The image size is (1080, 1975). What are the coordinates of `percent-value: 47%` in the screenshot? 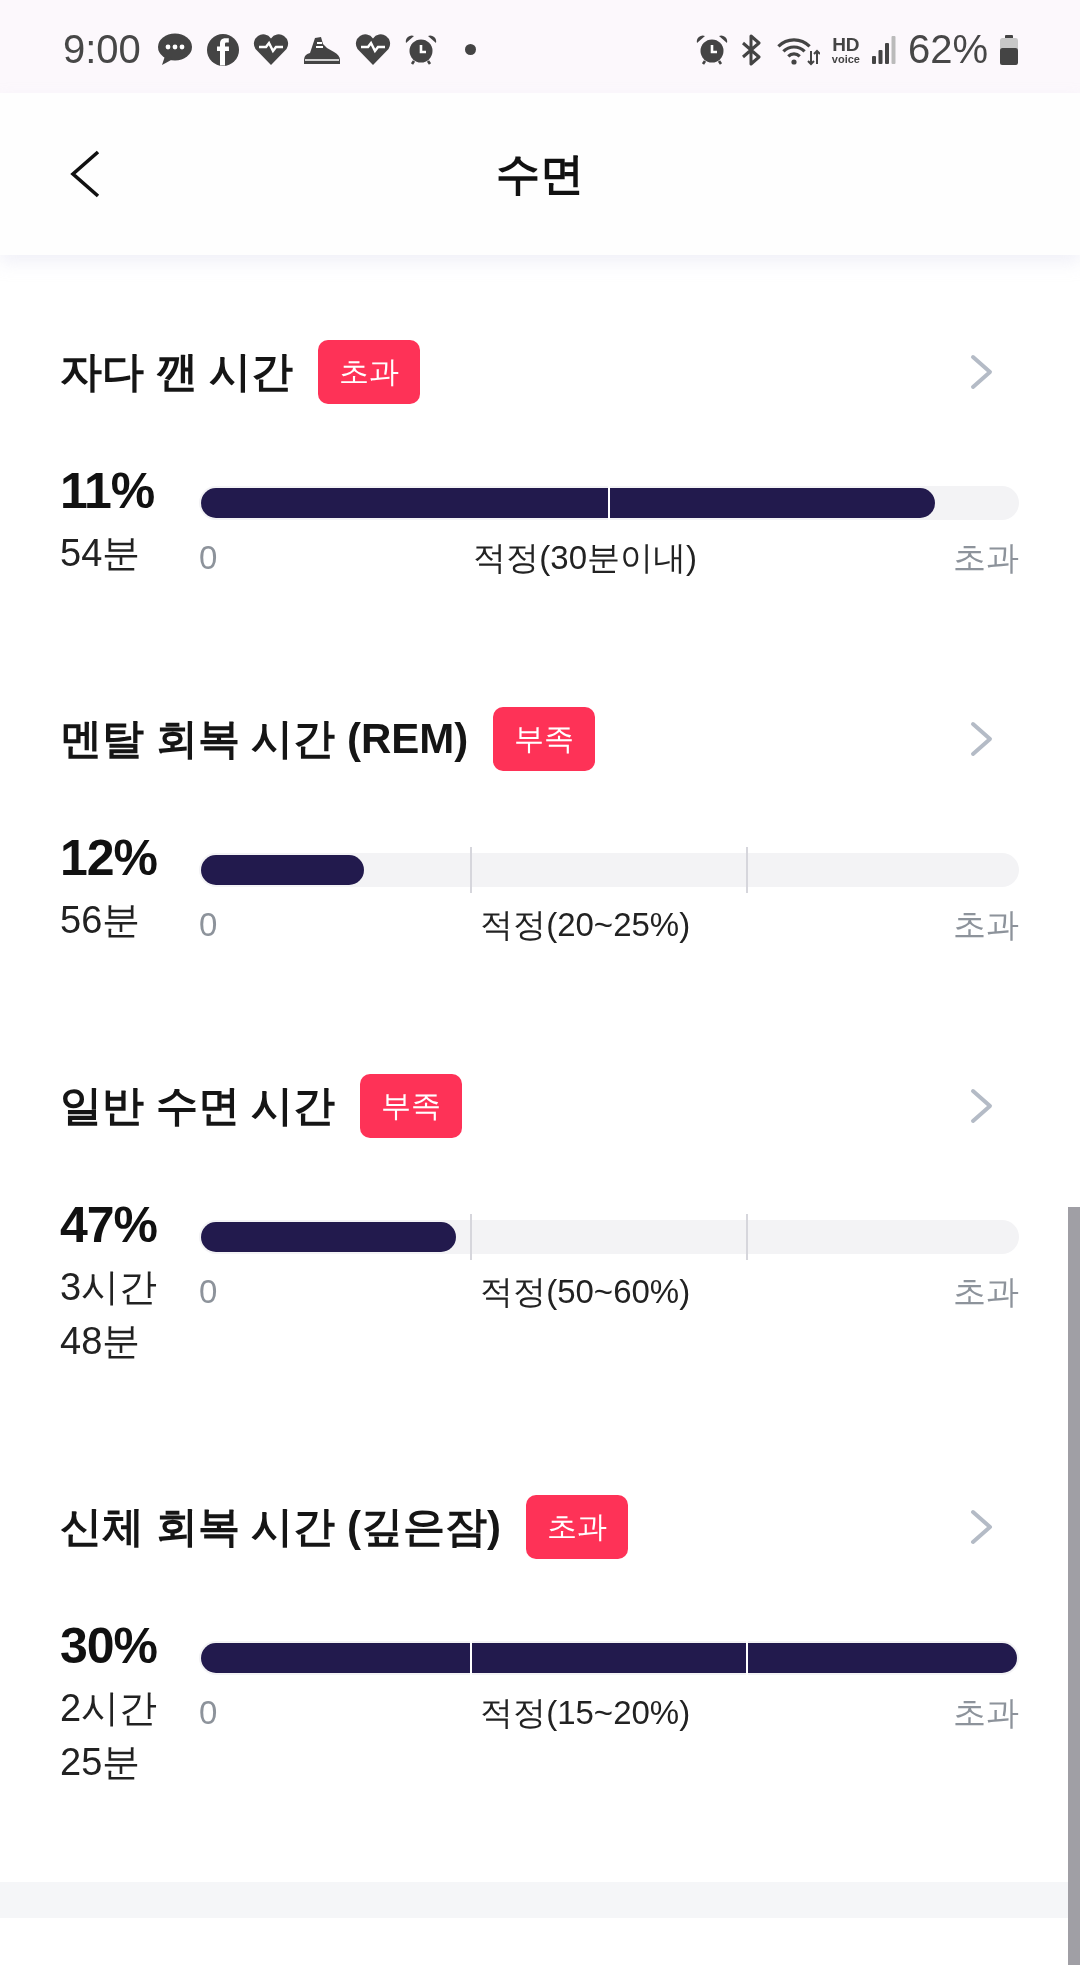 It's located at (109, 1225).